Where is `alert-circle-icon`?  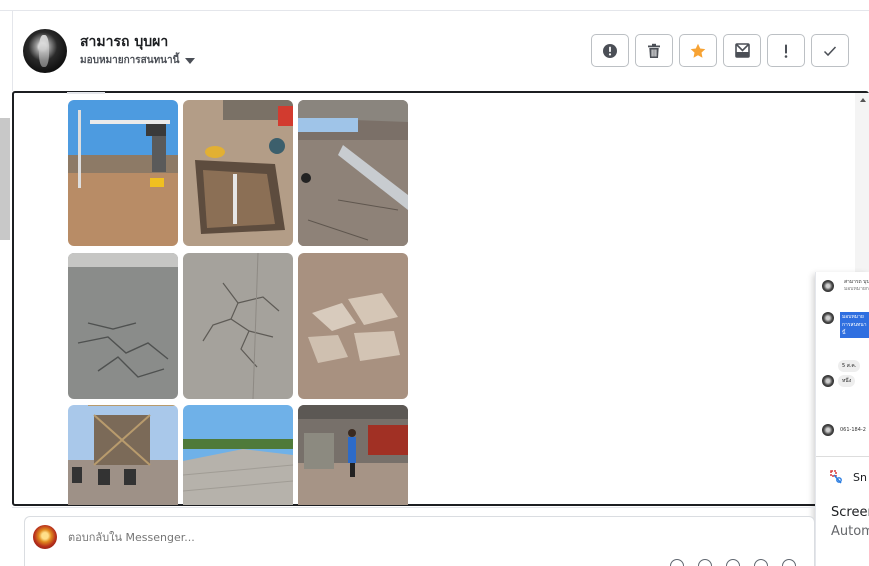 alert-circle-icon is located at coordinates (610, 50).